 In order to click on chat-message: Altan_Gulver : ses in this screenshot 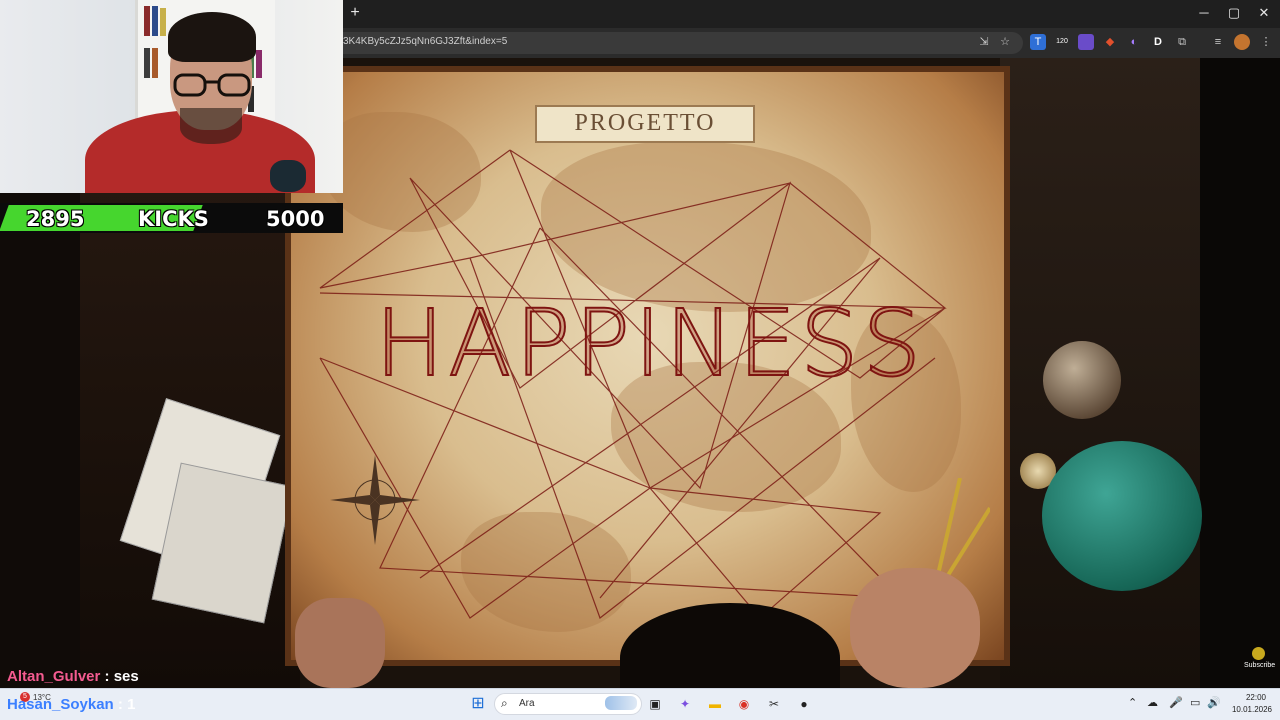, I will do `click(73, 676)`.